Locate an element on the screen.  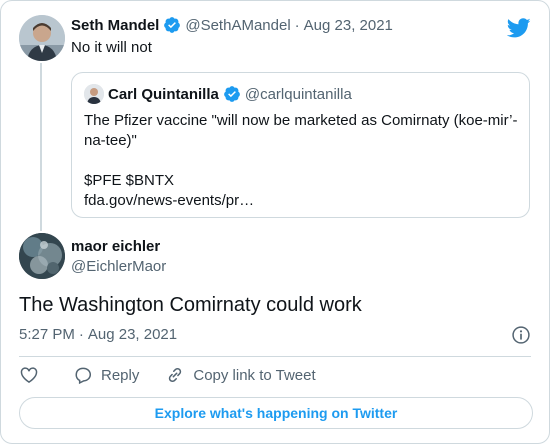
reply-text: No it will not is located at coordinates (111, 47).